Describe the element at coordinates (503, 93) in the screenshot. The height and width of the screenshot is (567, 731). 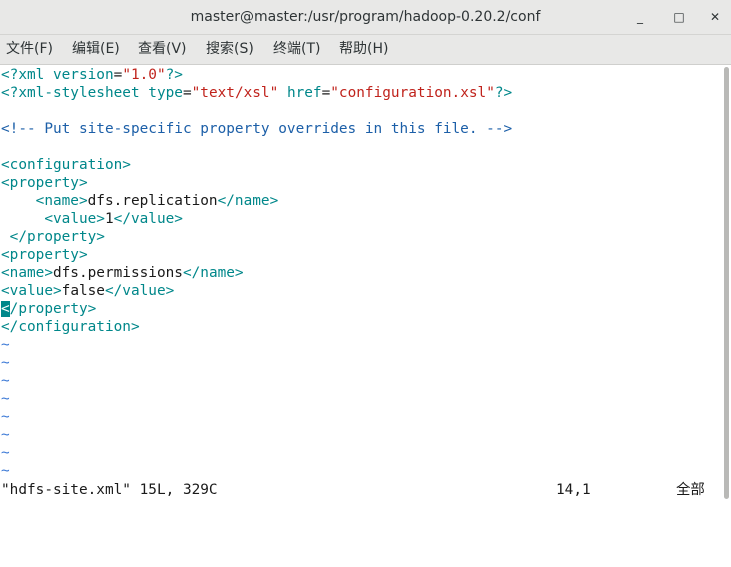
I see `stylesheet-close: ?>` at that location.